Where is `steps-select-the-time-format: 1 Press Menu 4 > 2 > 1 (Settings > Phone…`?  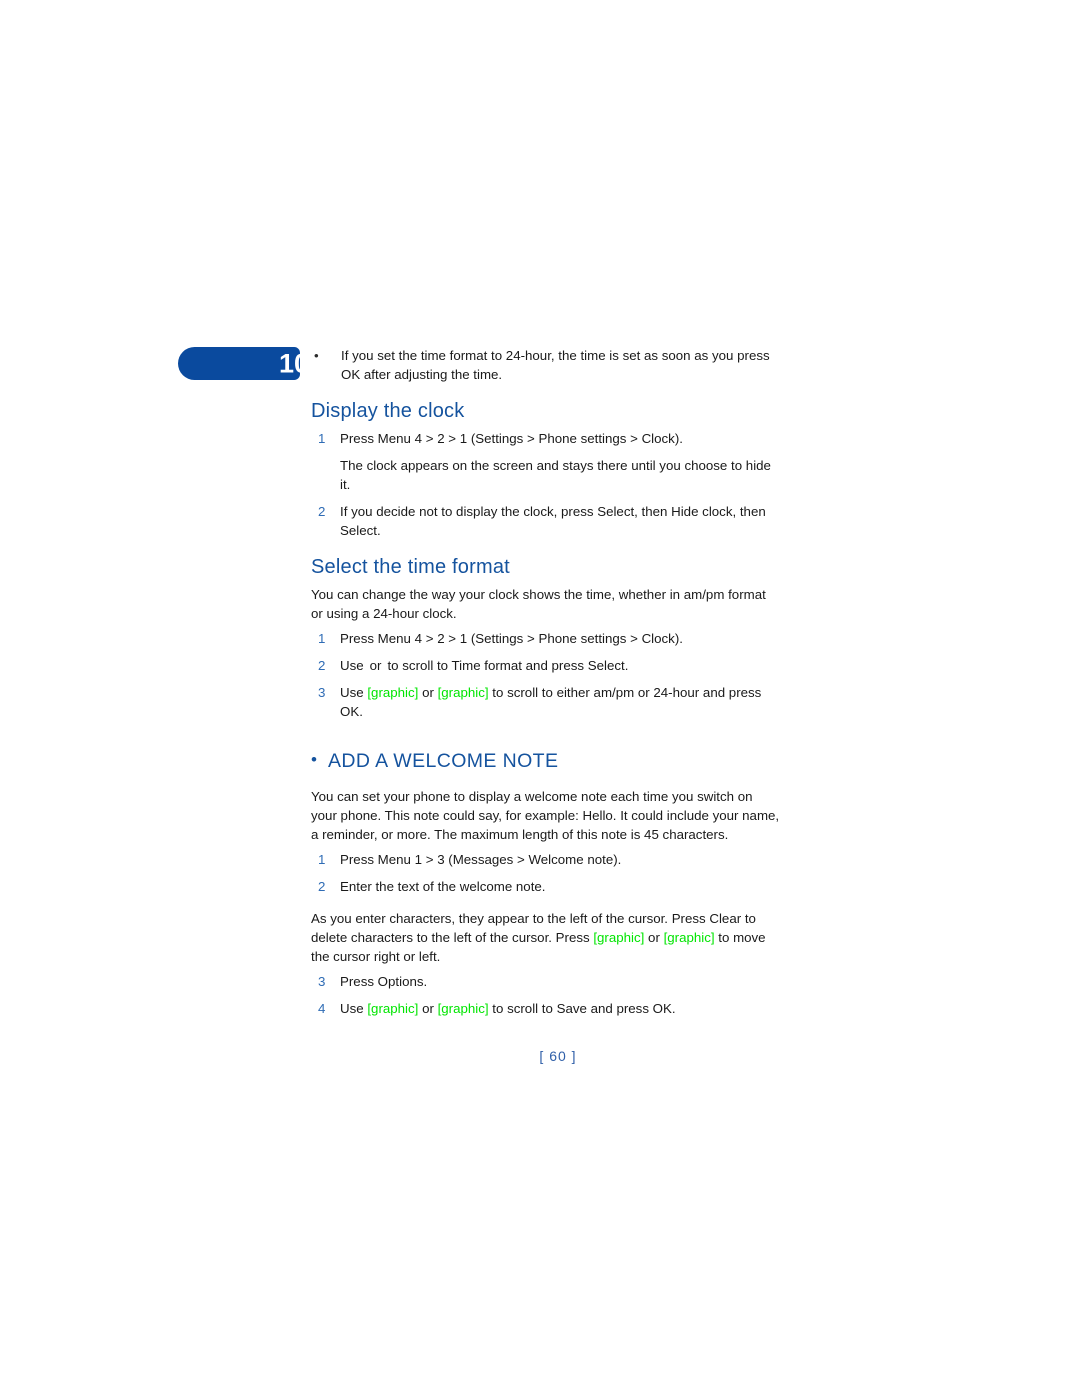
steps-select-the-time-format: 1 Press Menu 4 > 2 > 1 (Settings > Phone… is located at coordinates (546, 675).